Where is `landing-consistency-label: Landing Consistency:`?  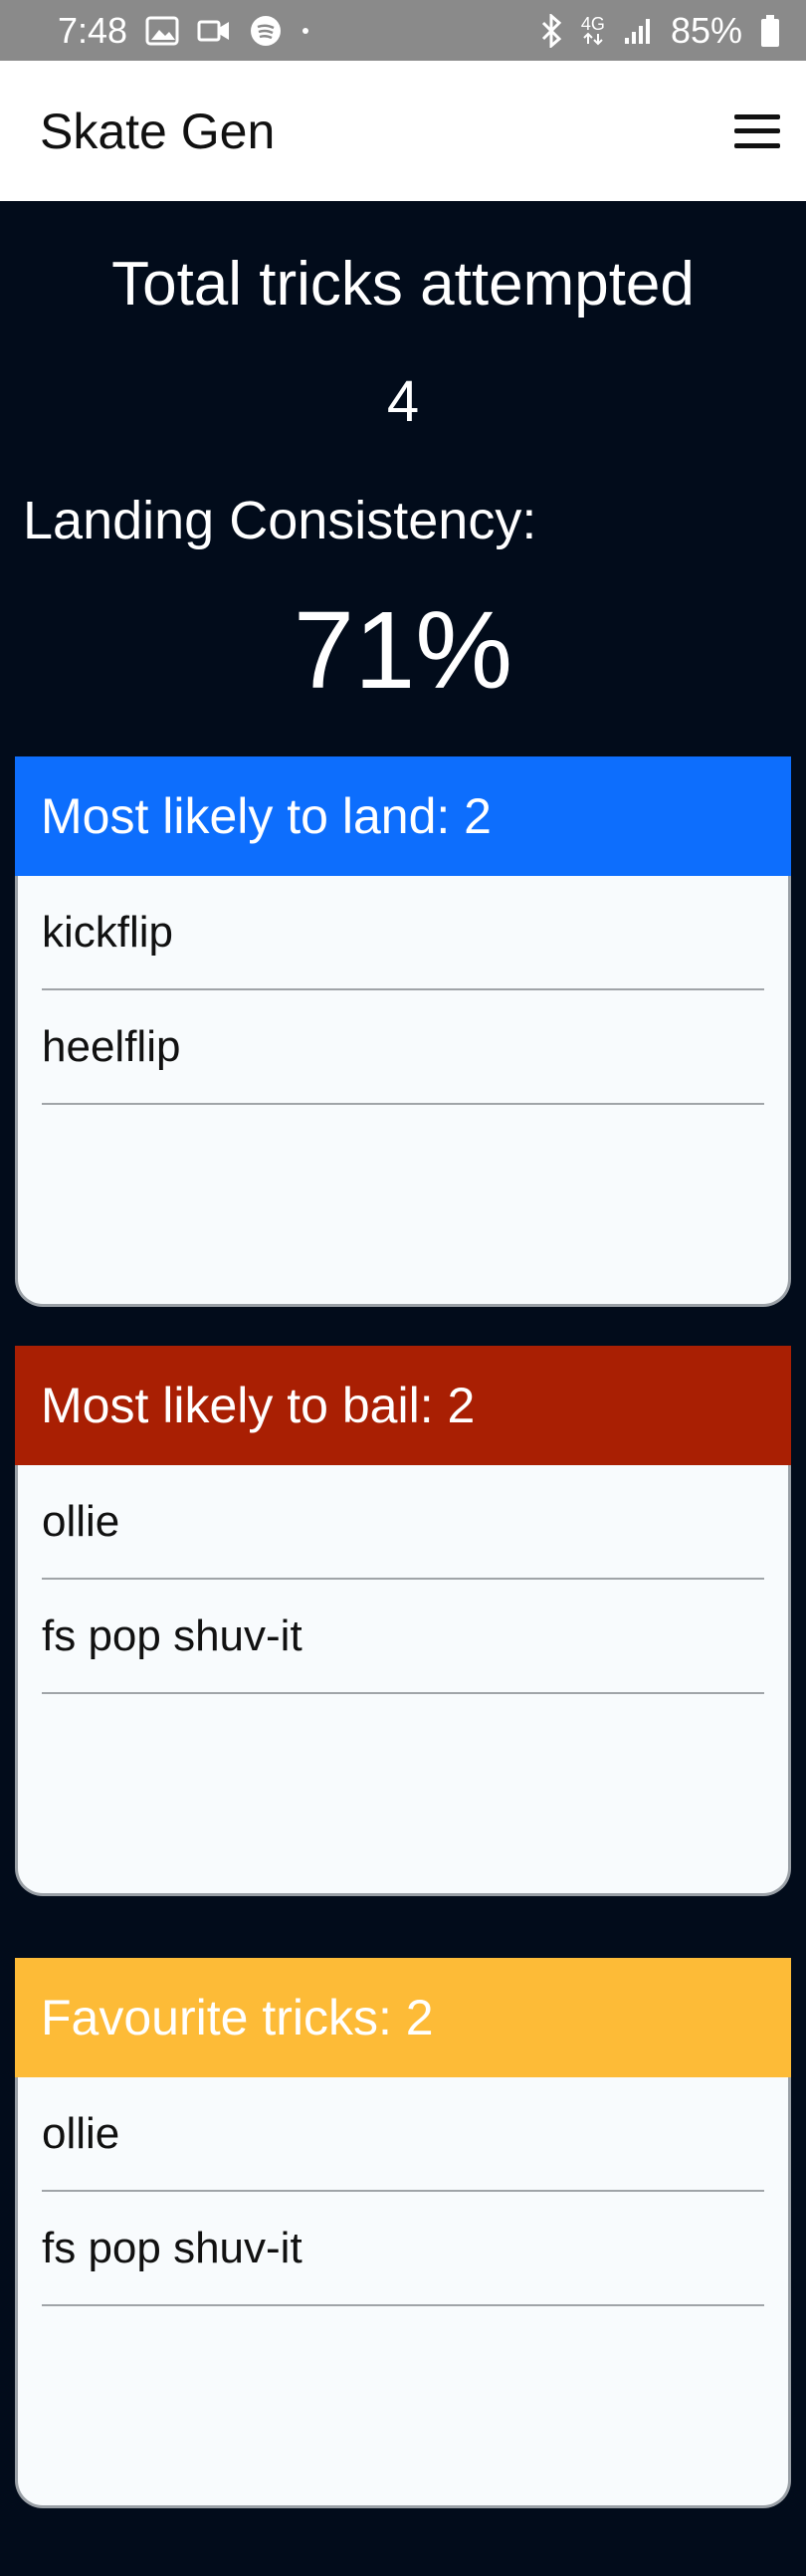
landing-consistency-label: Landing Consistency: is located at coordinates (280, 520).